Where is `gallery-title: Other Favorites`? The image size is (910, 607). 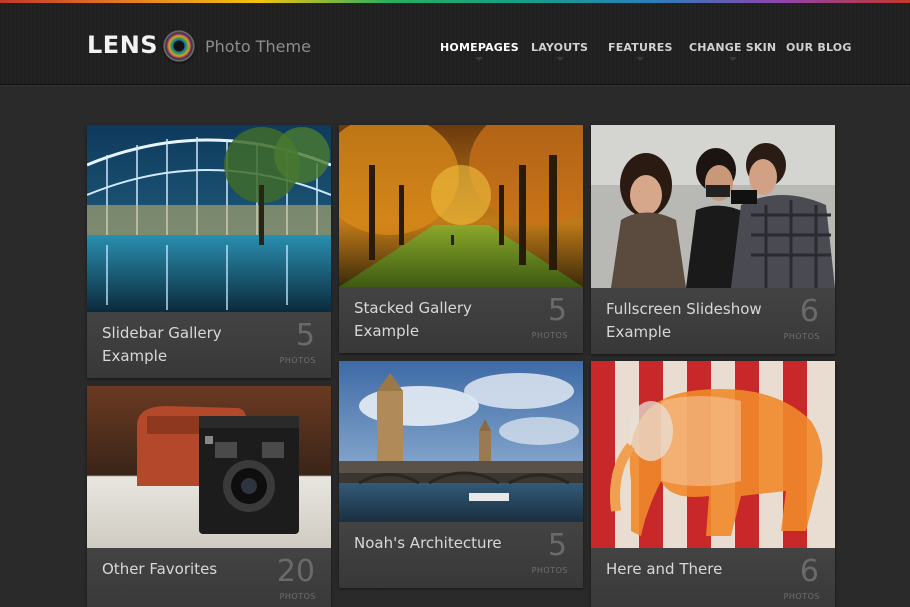
gallery-title: Other Favorites is located at coordinates (187, 569).